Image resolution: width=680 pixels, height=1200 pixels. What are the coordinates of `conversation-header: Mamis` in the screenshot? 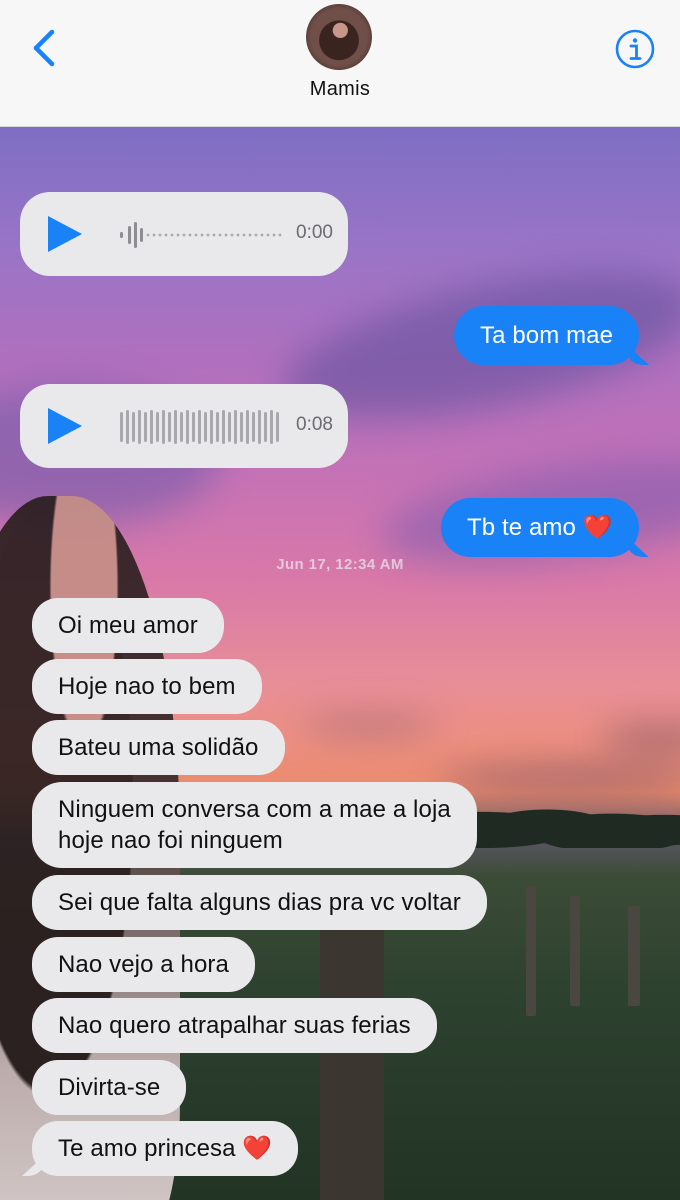 It's located at (340, 63).